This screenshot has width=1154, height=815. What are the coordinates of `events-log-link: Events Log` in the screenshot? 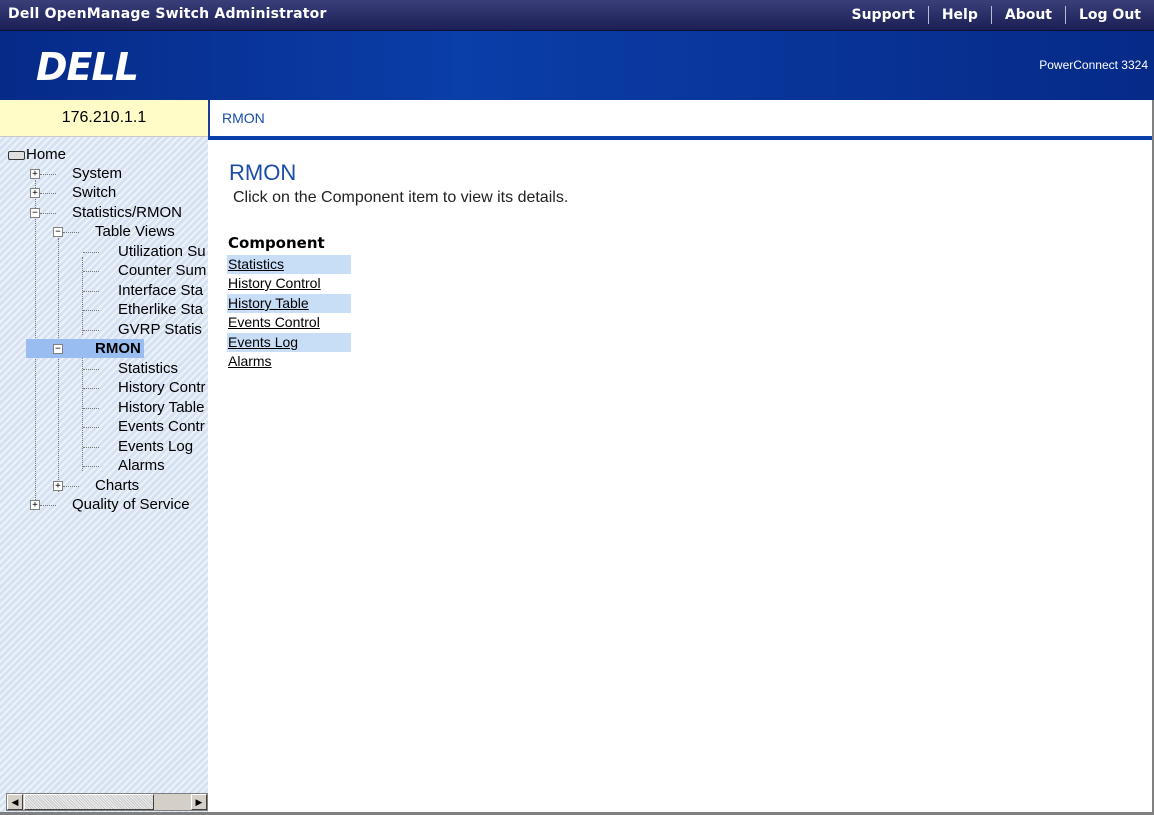 It's located at (263, 342).